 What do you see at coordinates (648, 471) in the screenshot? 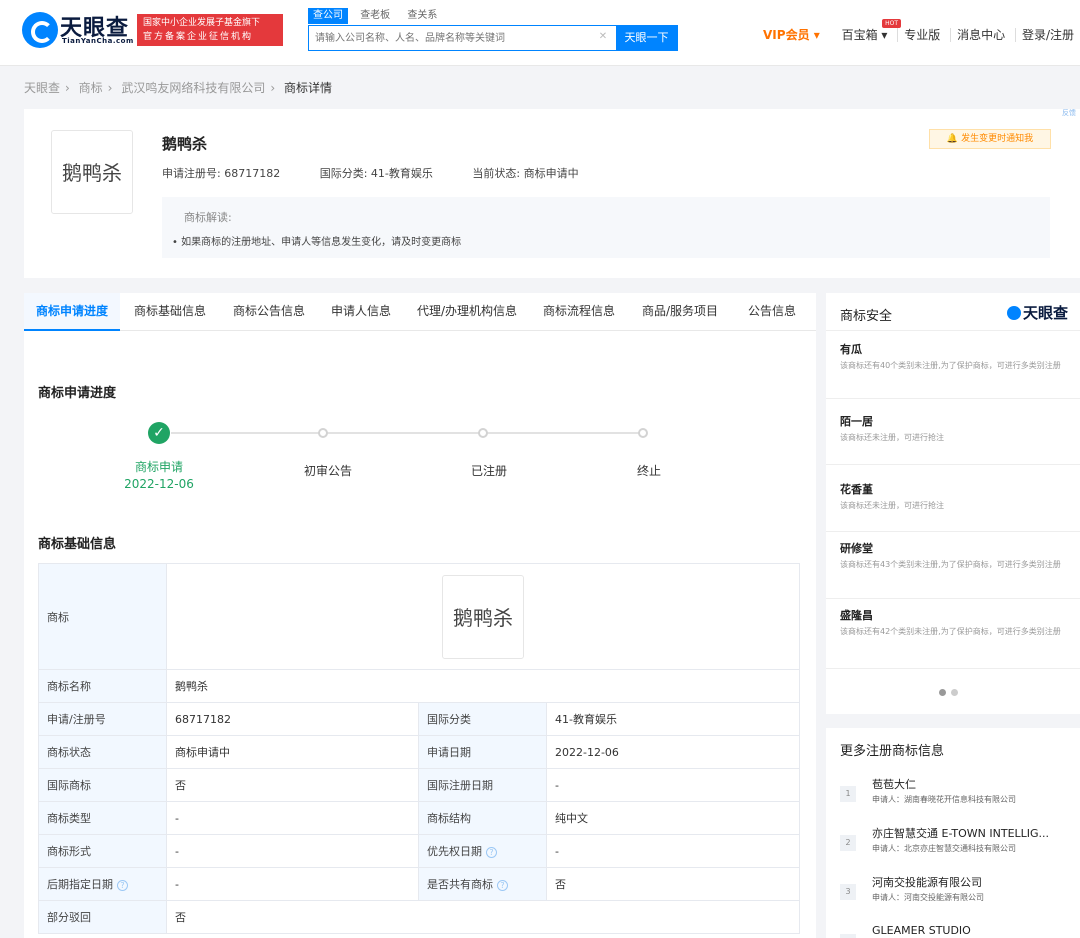
I see `step-label-4: 终止` at bounding box center [648, 471].